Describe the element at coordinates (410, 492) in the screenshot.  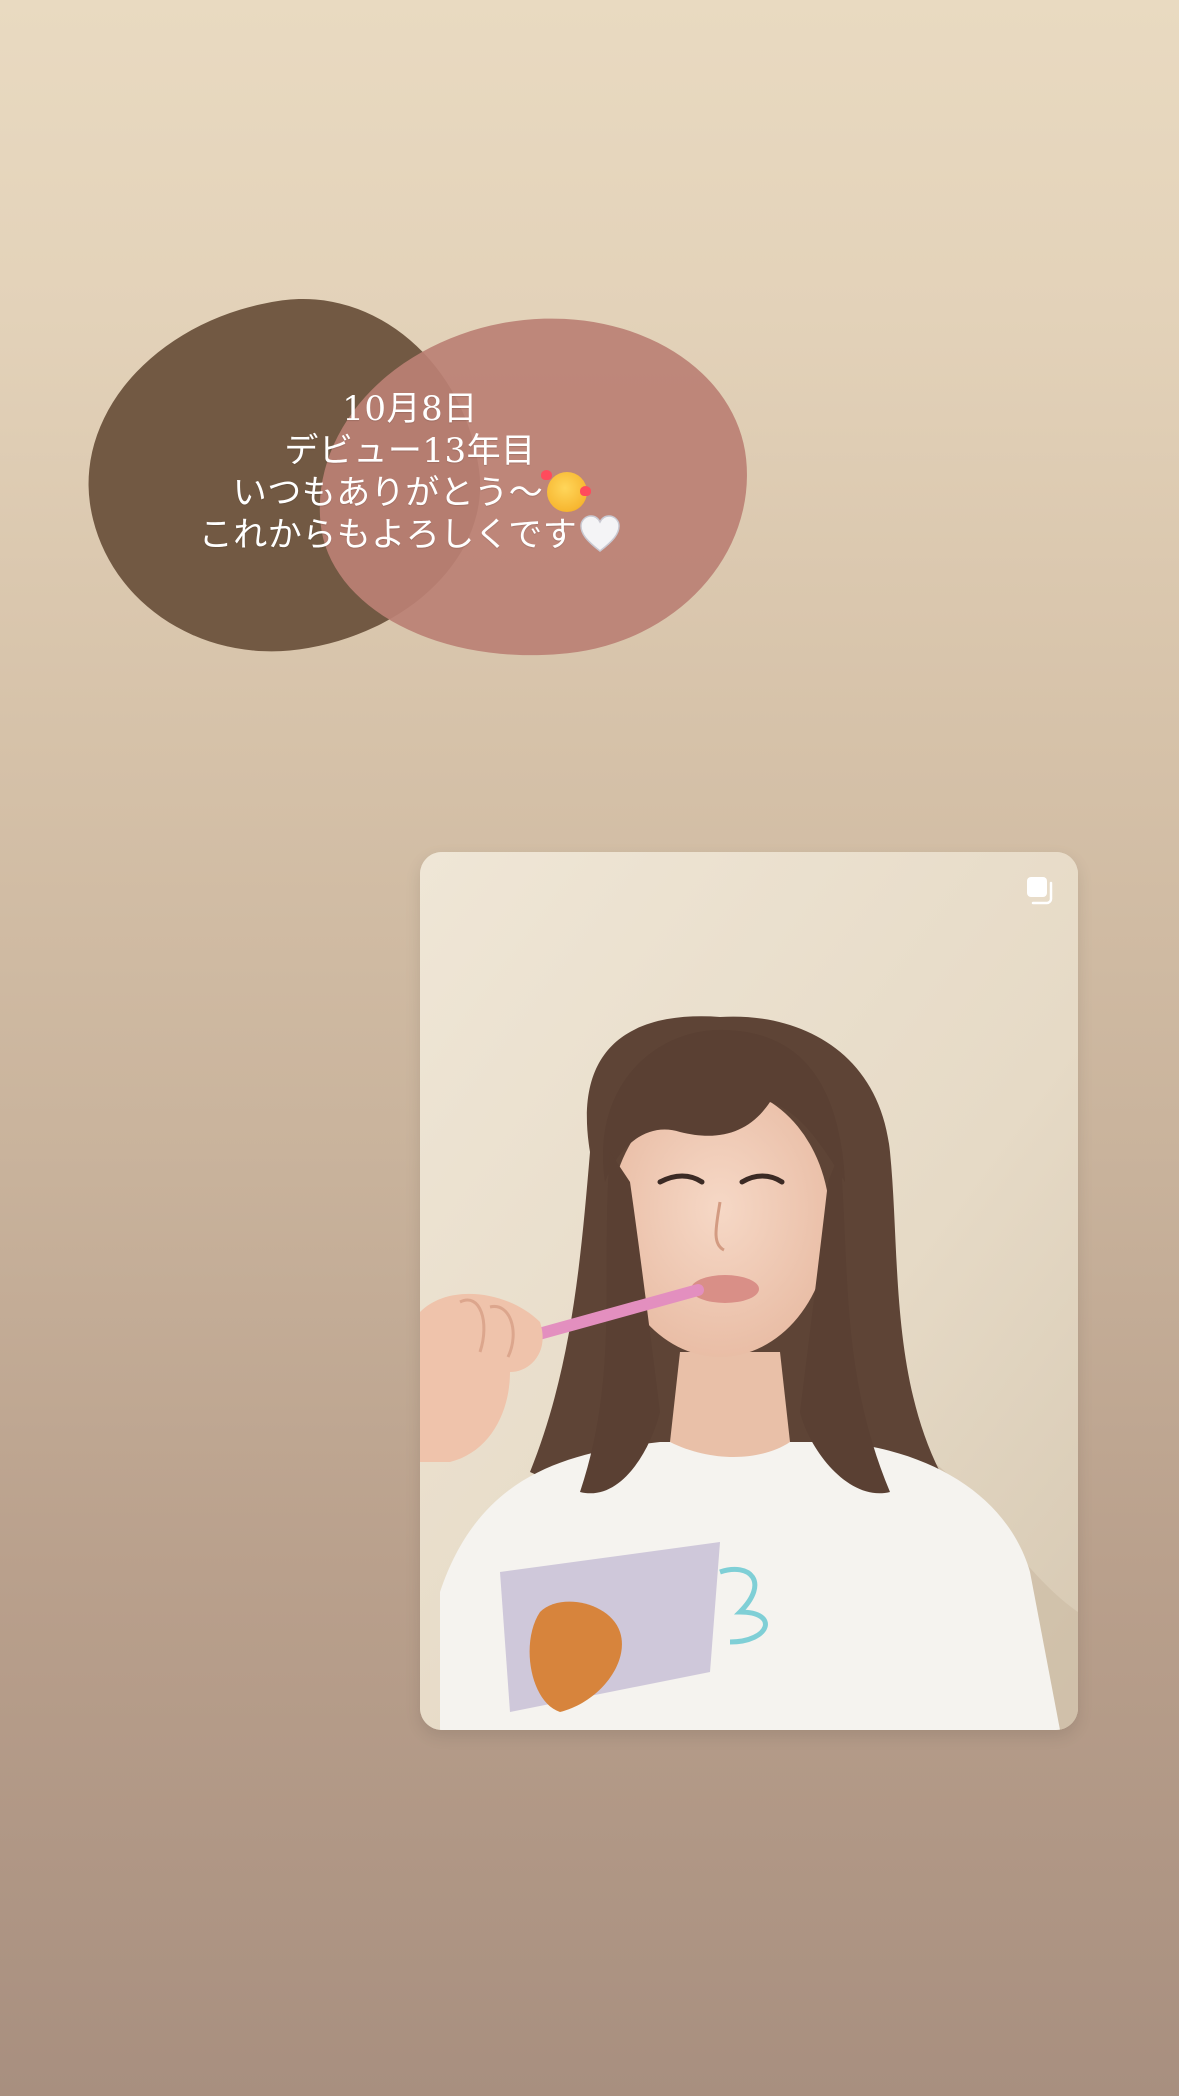
I see `caption-thanks-line: いつもありがとう〜` at that location.